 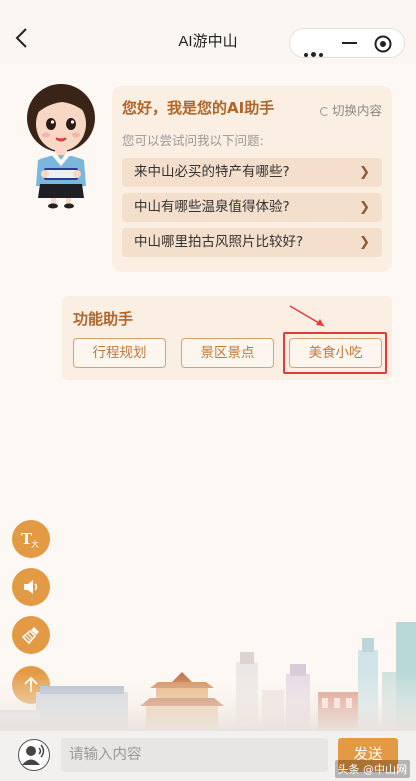 What do you see at coordinates (219, 242) in the screenshot?
I see `question-text: 中山哪里拍古风照片比较好?` at bounding box center [219, 242].